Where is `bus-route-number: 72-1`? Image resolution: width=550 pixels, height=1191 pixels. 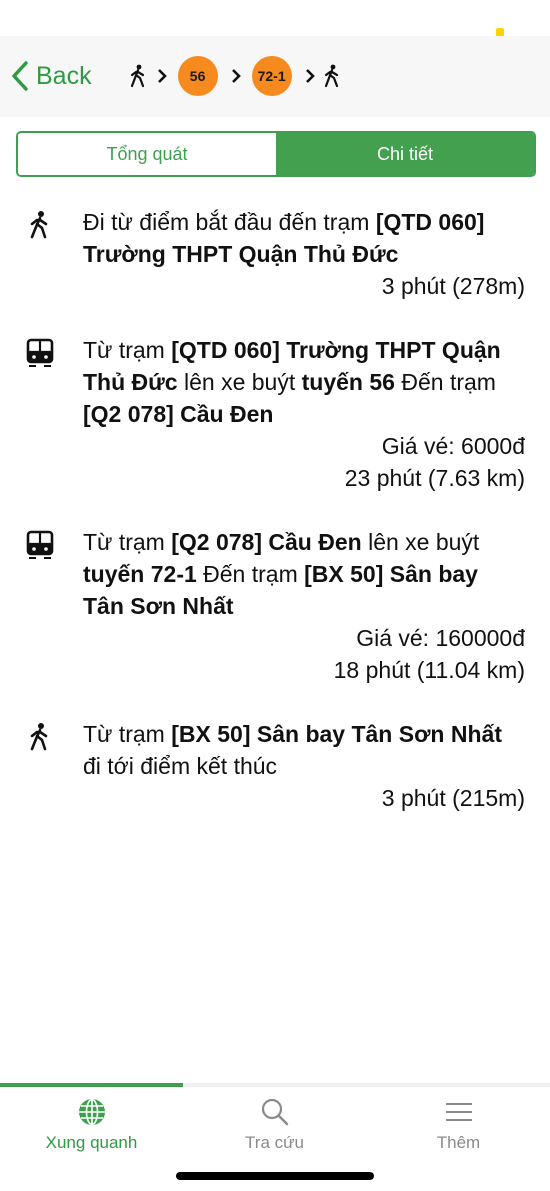 bus-route-number: 72-1 is located at coordinates (271, 76).